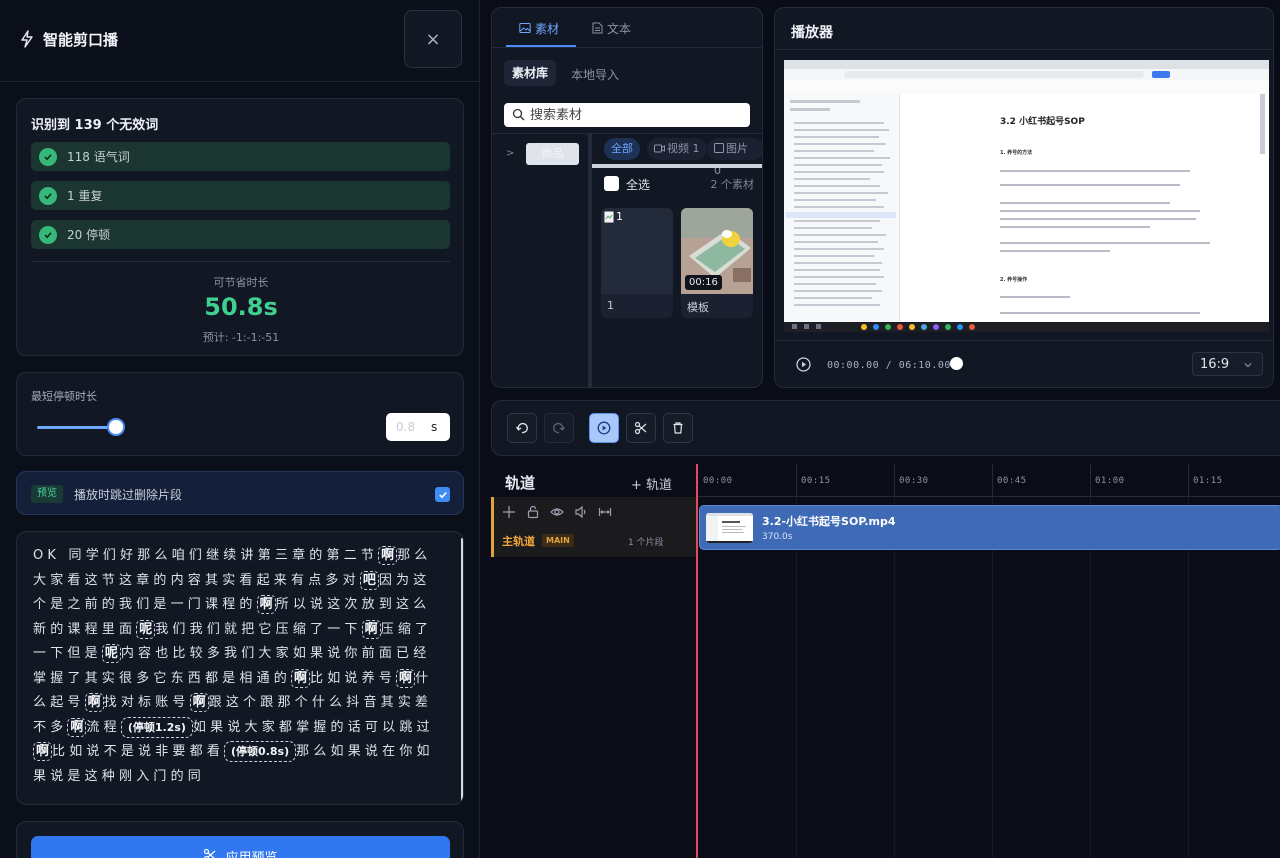 Image resolution: width=1280 pixels, height=858 pixels. Describe the element at coordinates (622, 149) in the screenshot. I see `filter-all: 全部` at that location.